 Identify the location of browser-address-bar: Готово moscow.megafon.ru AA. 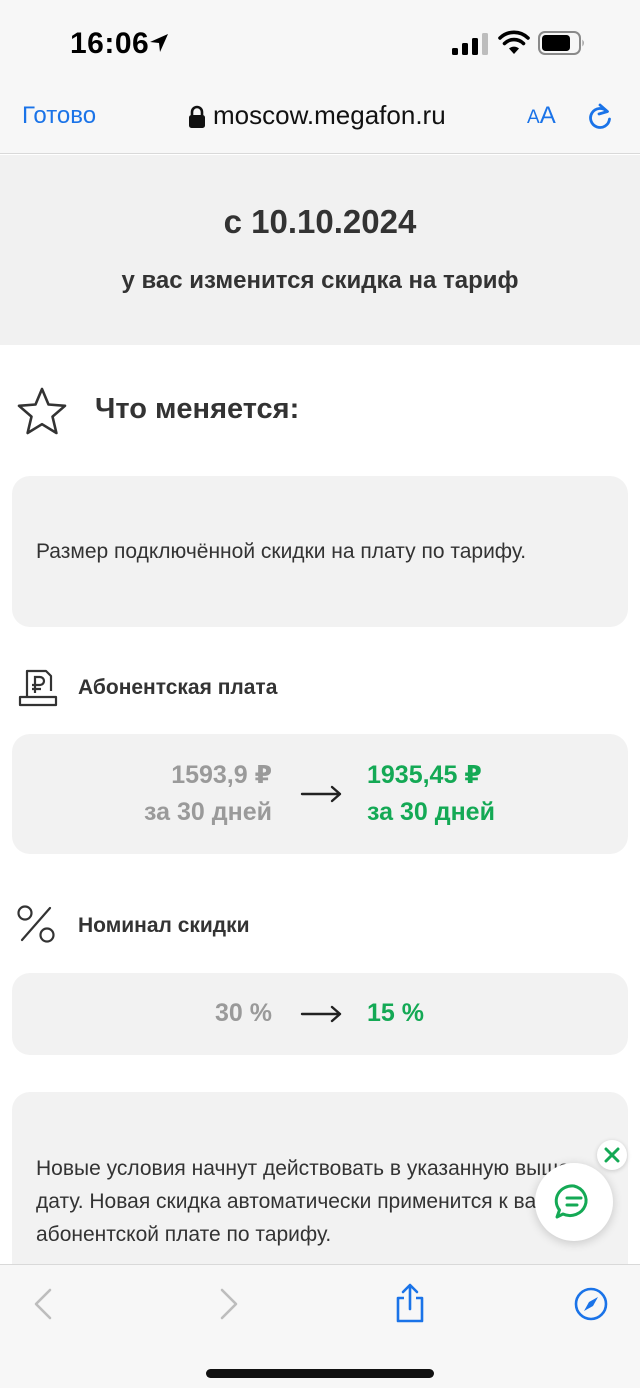
(320, 117).